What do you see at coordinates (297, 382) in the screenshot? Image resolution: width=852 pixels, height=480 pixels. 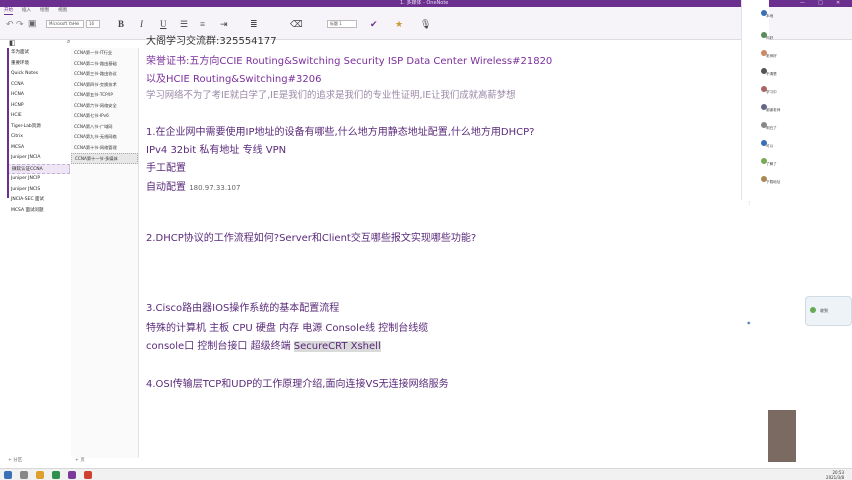 I see `question-4: 4.OSI传输层TCP和UDP的工作原理介绍,面向连接VS无连接网络服务` at bounding box center [297, 382].